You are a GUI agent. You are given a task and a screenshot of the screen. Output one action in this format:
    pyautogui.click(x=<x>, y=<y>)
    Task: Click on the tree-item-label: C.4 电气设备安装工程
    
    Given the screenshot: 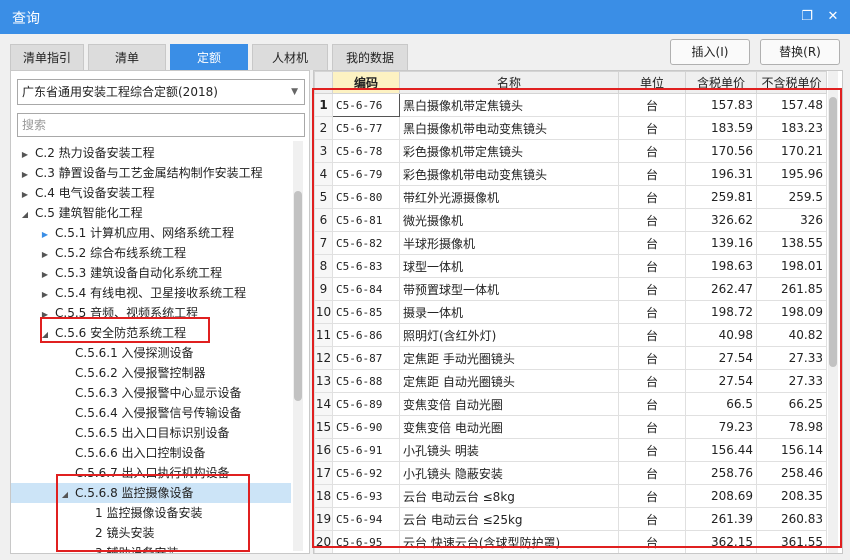 What is the action you would take?
    pyautogui.click(x=95, y=193)
    